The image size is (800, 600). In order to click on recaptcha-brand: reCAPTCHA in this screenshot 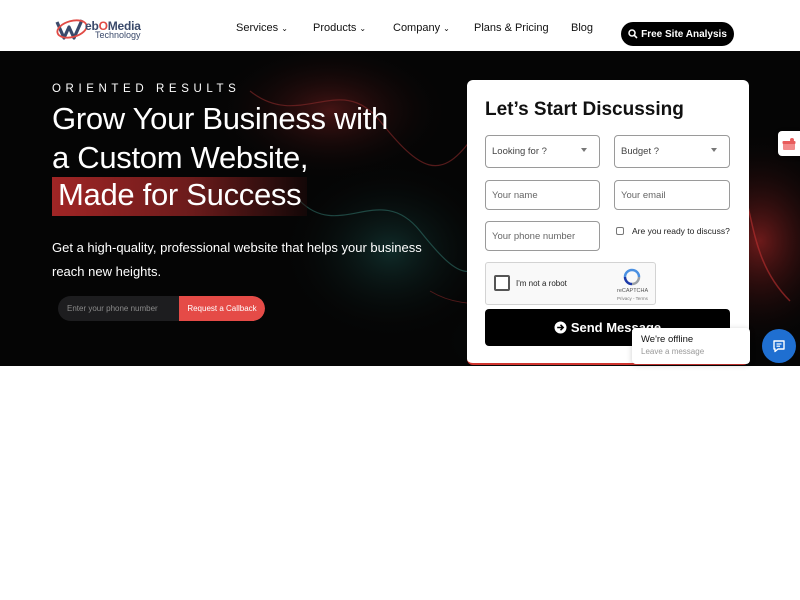, I will do `click(633, 291)`.